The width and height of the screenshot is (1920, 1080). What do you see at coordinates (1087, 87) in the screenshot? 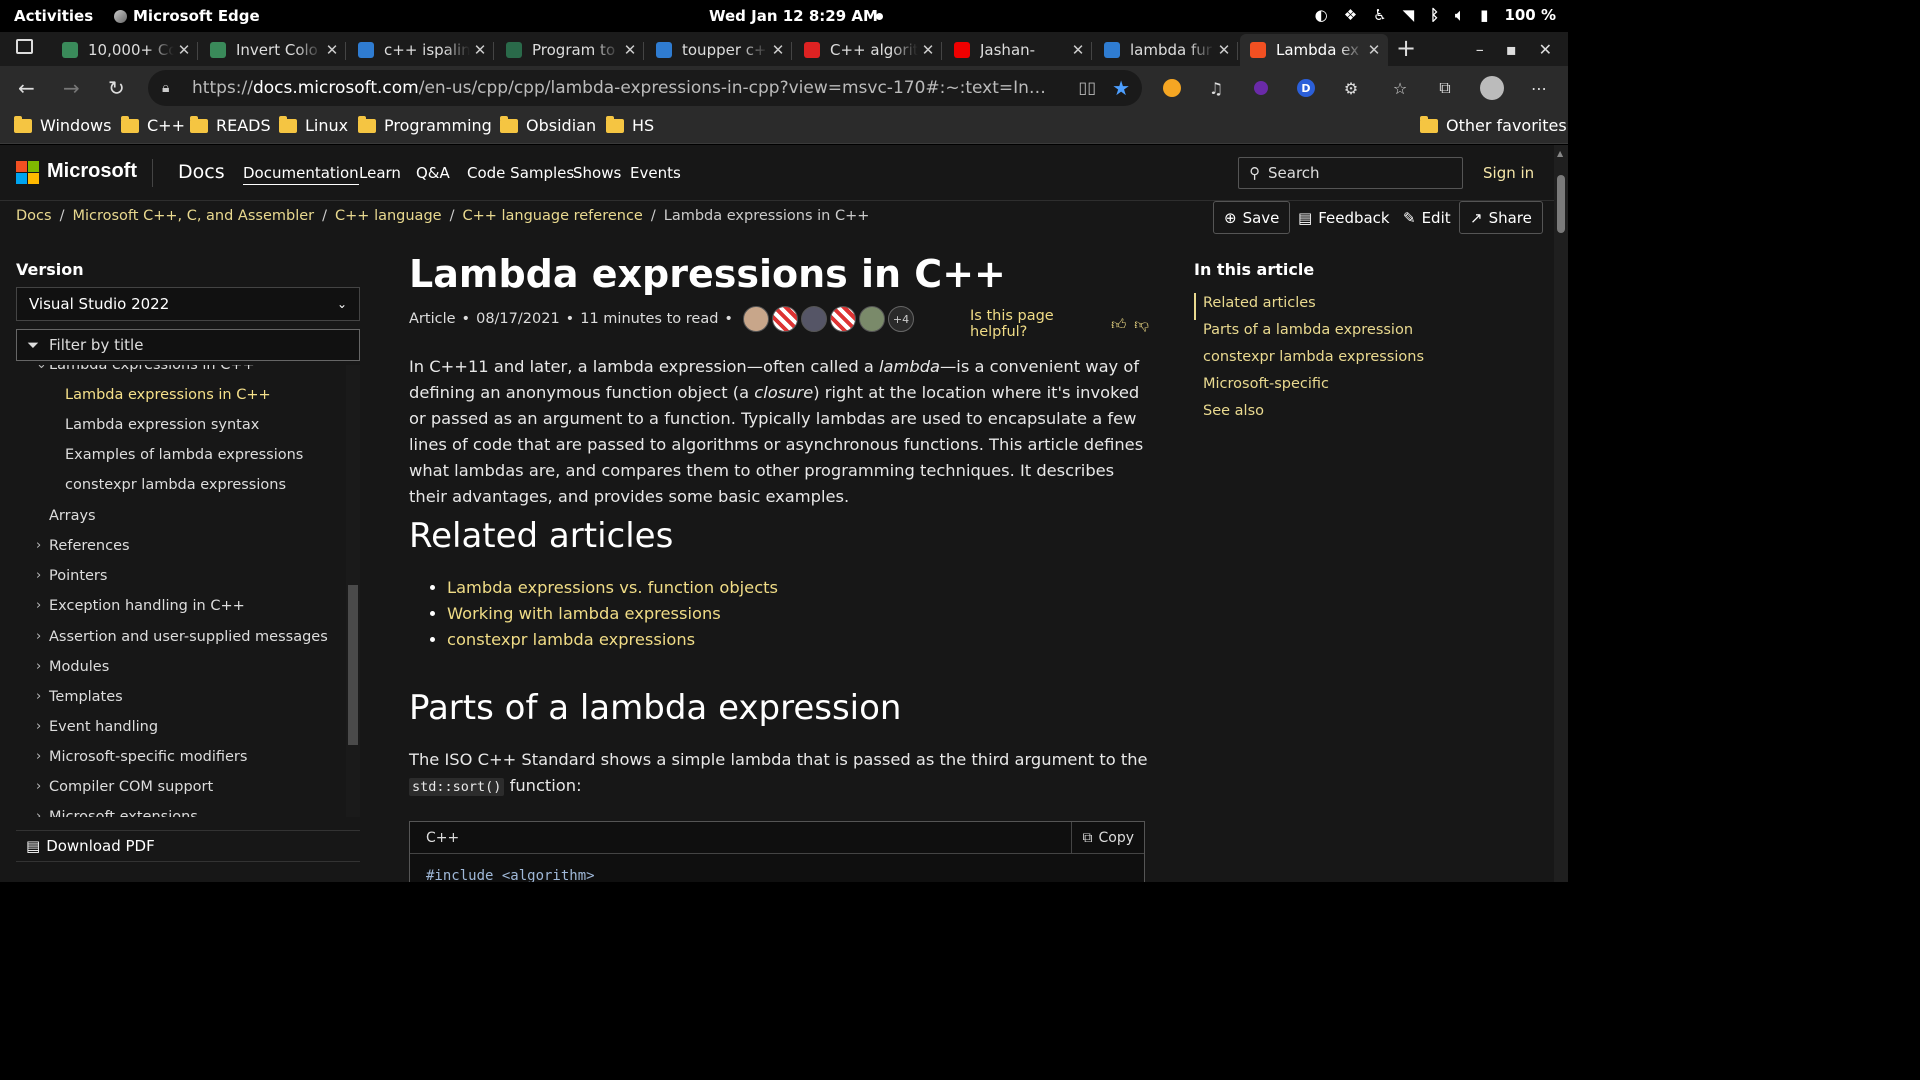
I see `immersive-reader-icon: ▯▯` at bounding box center [1087, 87].